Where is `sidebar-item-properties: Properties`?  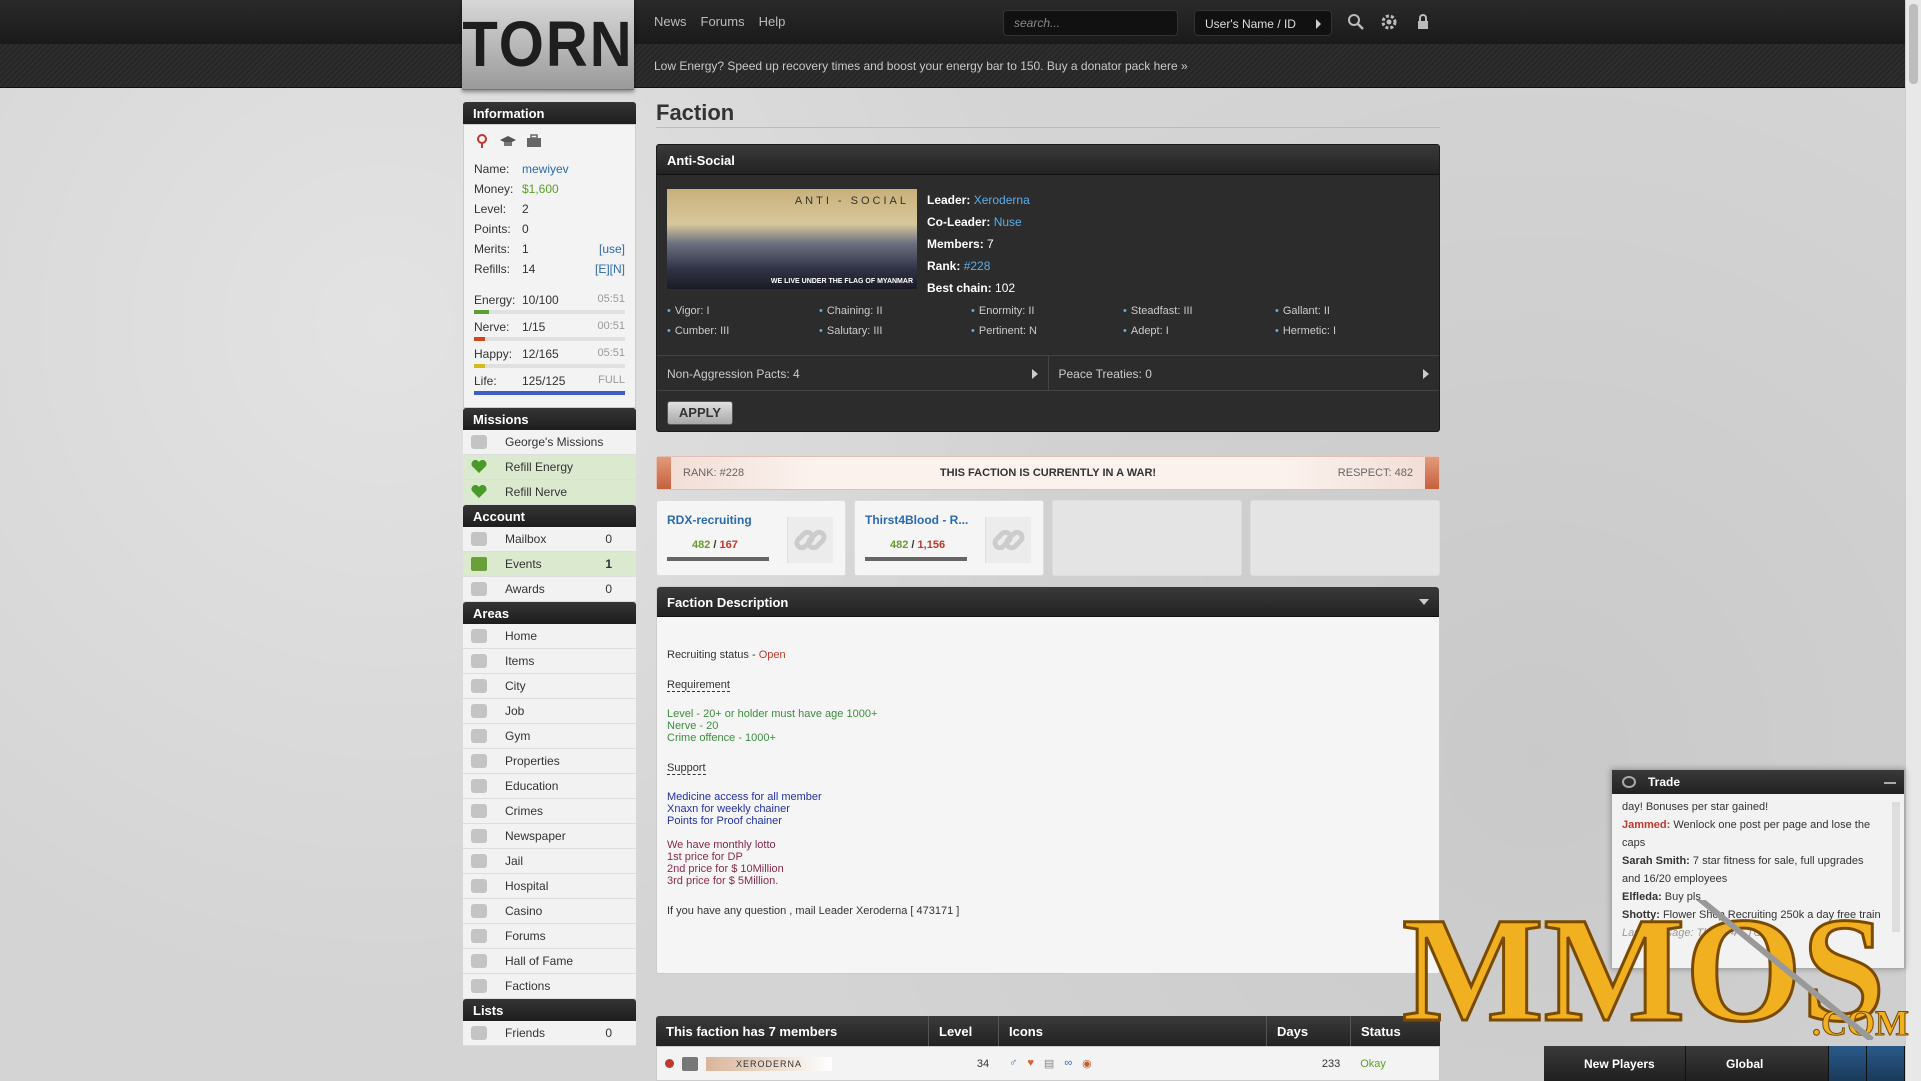
sidebar-item-properties: Properties is located at coordinates (549, 761).